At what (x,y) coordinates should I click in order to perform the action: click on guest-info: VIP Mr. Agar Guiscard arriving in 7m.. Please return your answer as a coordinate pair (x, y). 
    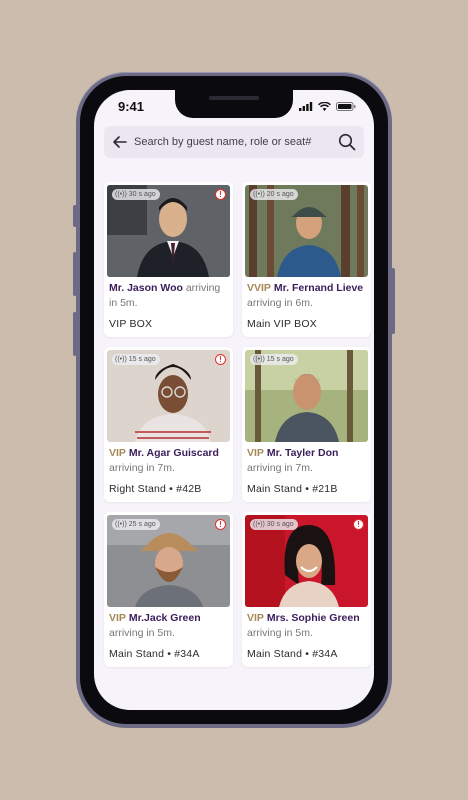
    Looking at the image, I should click on (168, 461).